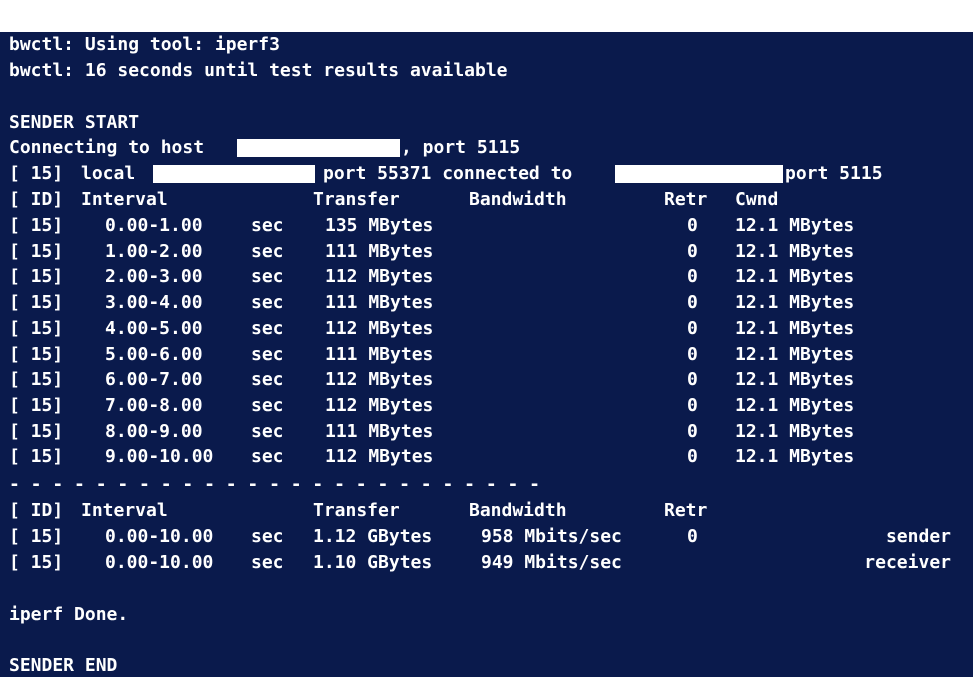  I want to click on row-interval: 7.00-8.00, so click(154, 405).